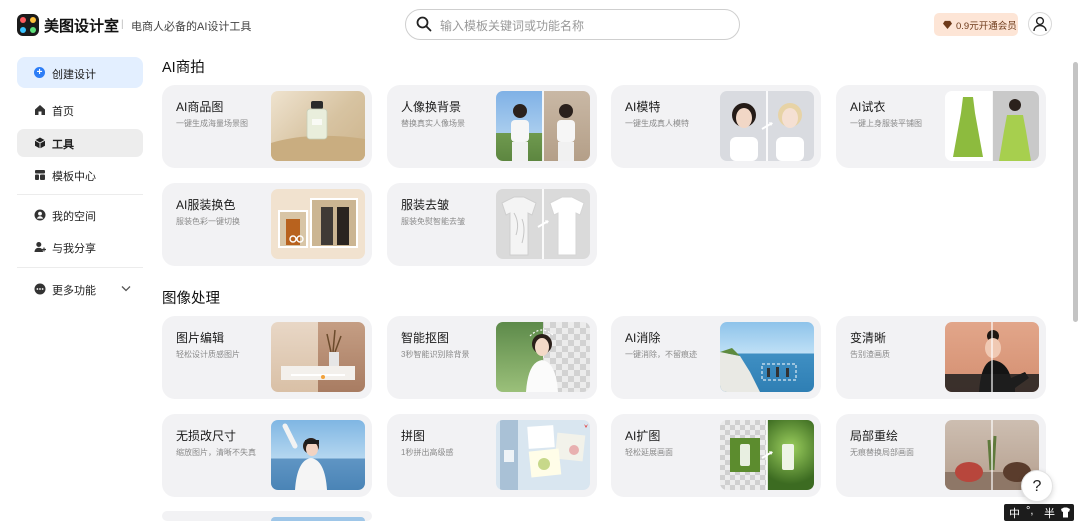 This screenshot has height=521, width=1080. What do you see at coordinates (492, 126) in the screenshot?
I see `tool-card-portrait-background: 人像换背景 替换真实人像场景` at bounding box center [492, 126].